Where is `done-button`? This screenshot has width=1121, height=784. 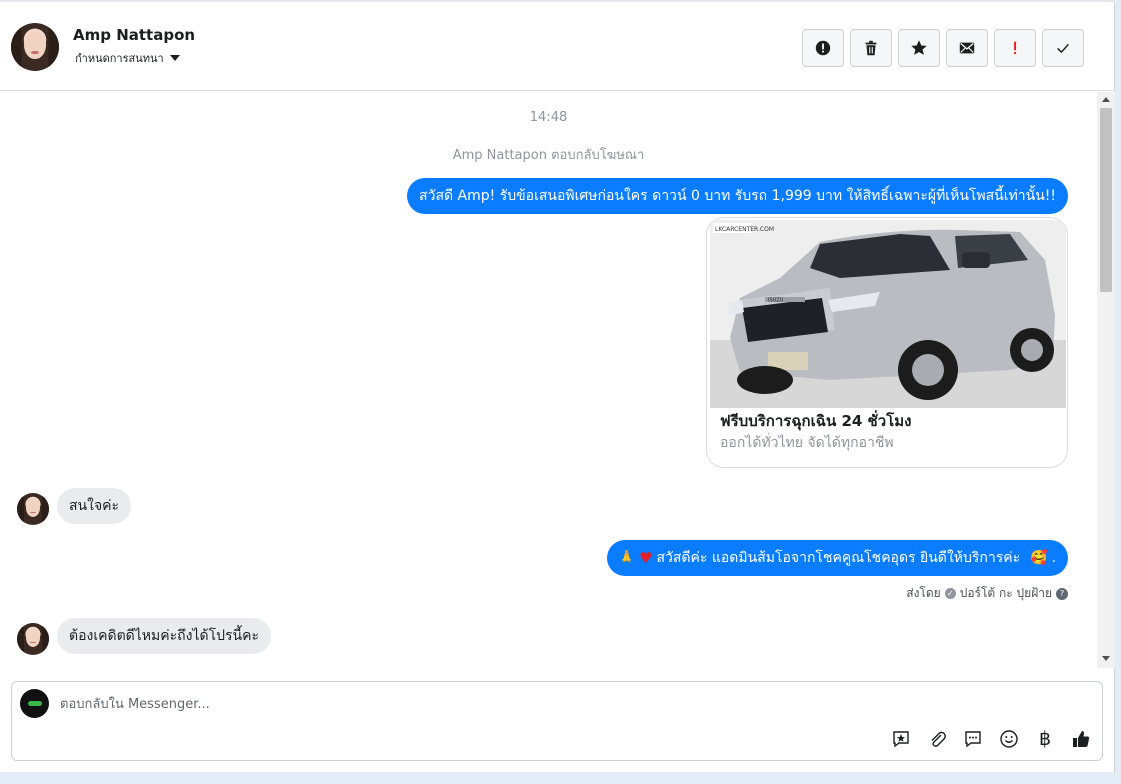
done-button is located at coordinates (1063, 48).